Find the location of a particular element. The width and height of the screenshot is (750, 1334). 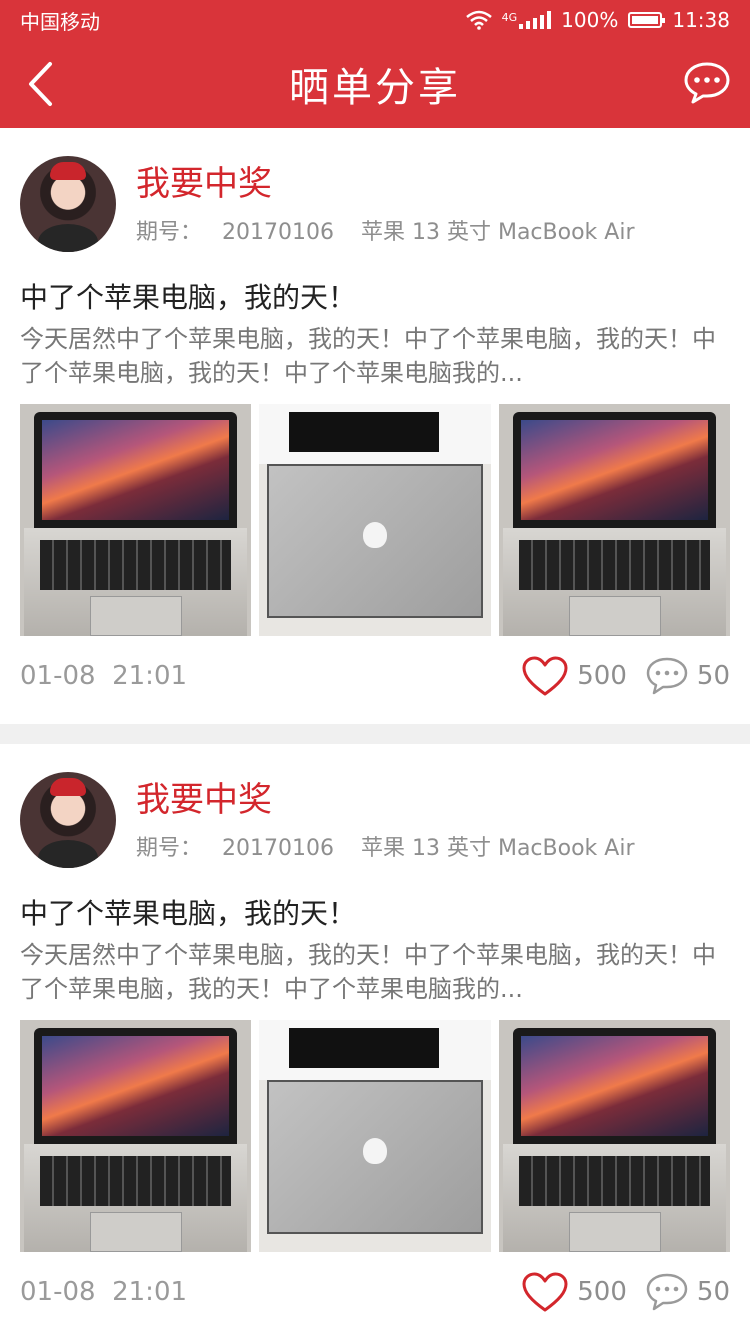

signal-icon is located at coordinates (535, 20).